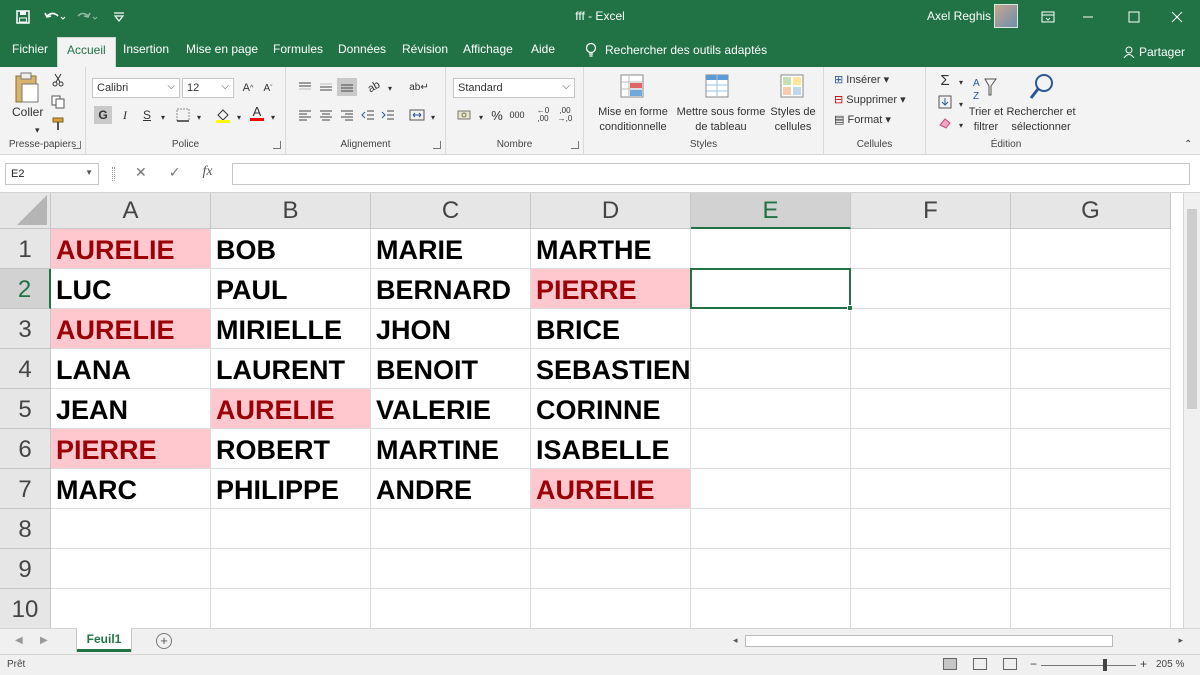 The image size is (1200, 675). I want to click on paste-button: Coller, so click(27, 112).